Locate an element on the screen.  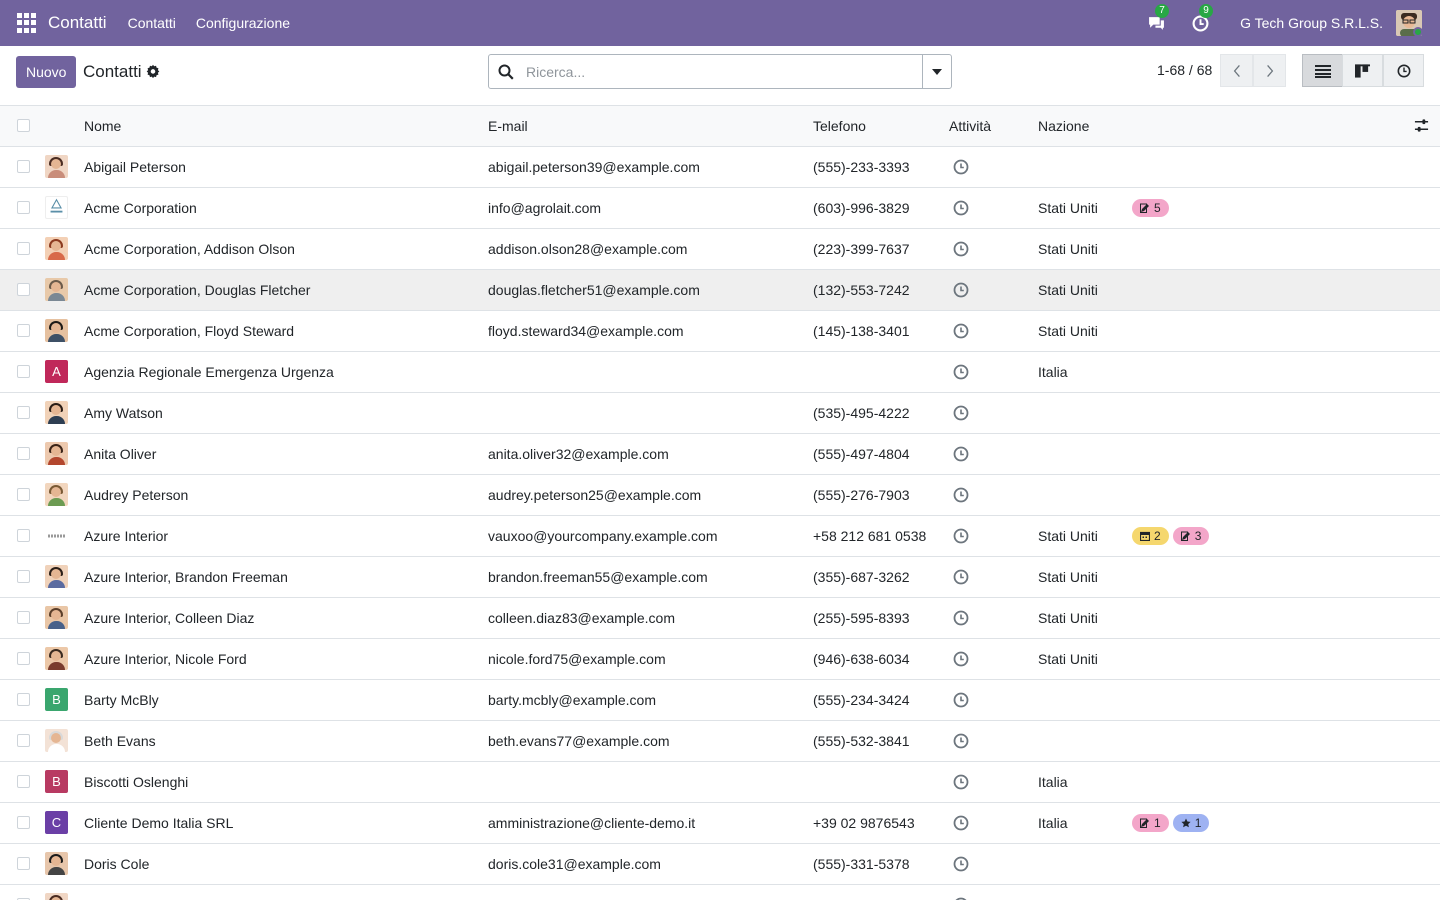
contact-email: addison.olson28@example.com is located at coordinates (650, 248).